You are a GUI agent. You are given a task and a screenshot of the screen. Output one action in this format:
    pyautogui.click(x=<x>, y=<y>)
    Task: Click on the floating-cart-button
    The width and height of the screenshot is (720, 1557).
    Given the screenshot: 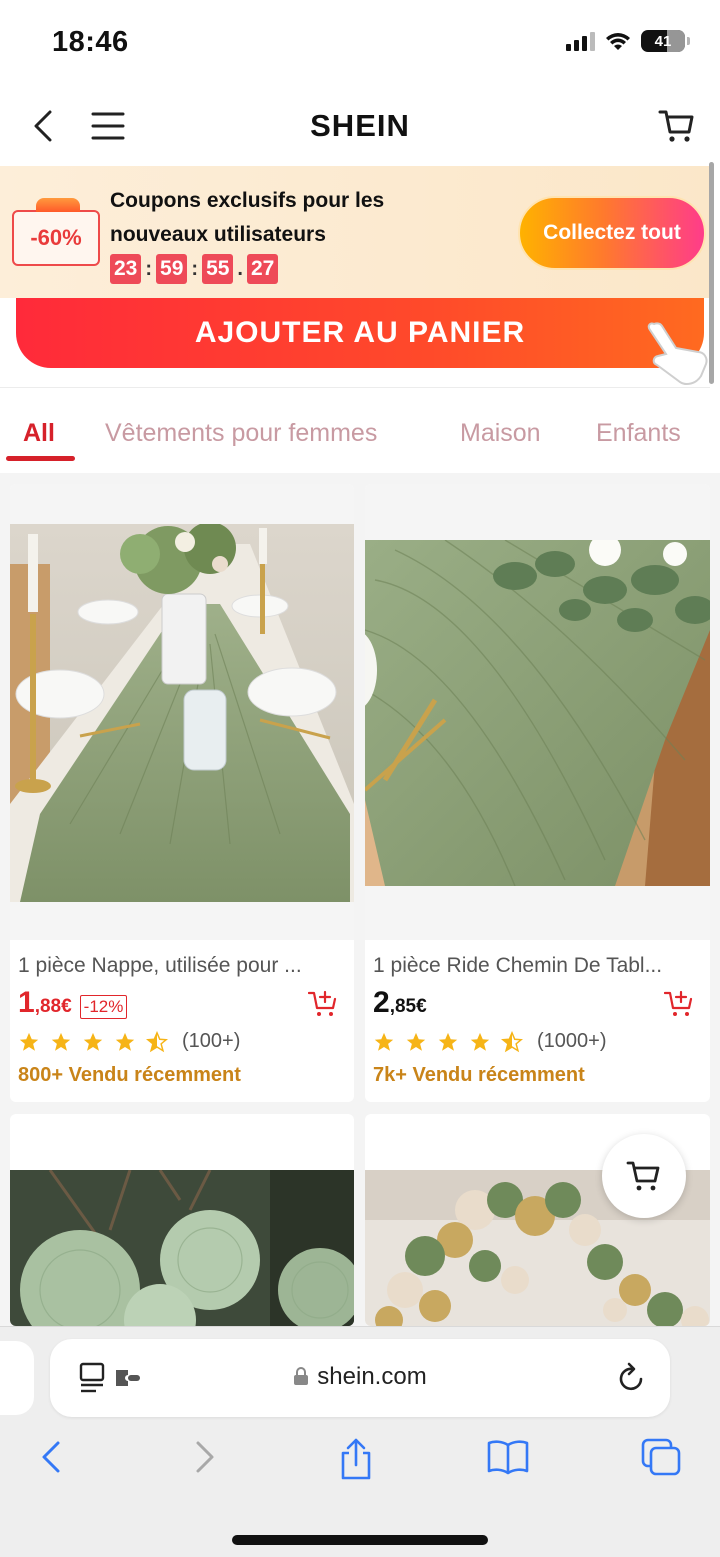 What is the action you would take?
    pyautogui.click(x=644, y=1176)
    